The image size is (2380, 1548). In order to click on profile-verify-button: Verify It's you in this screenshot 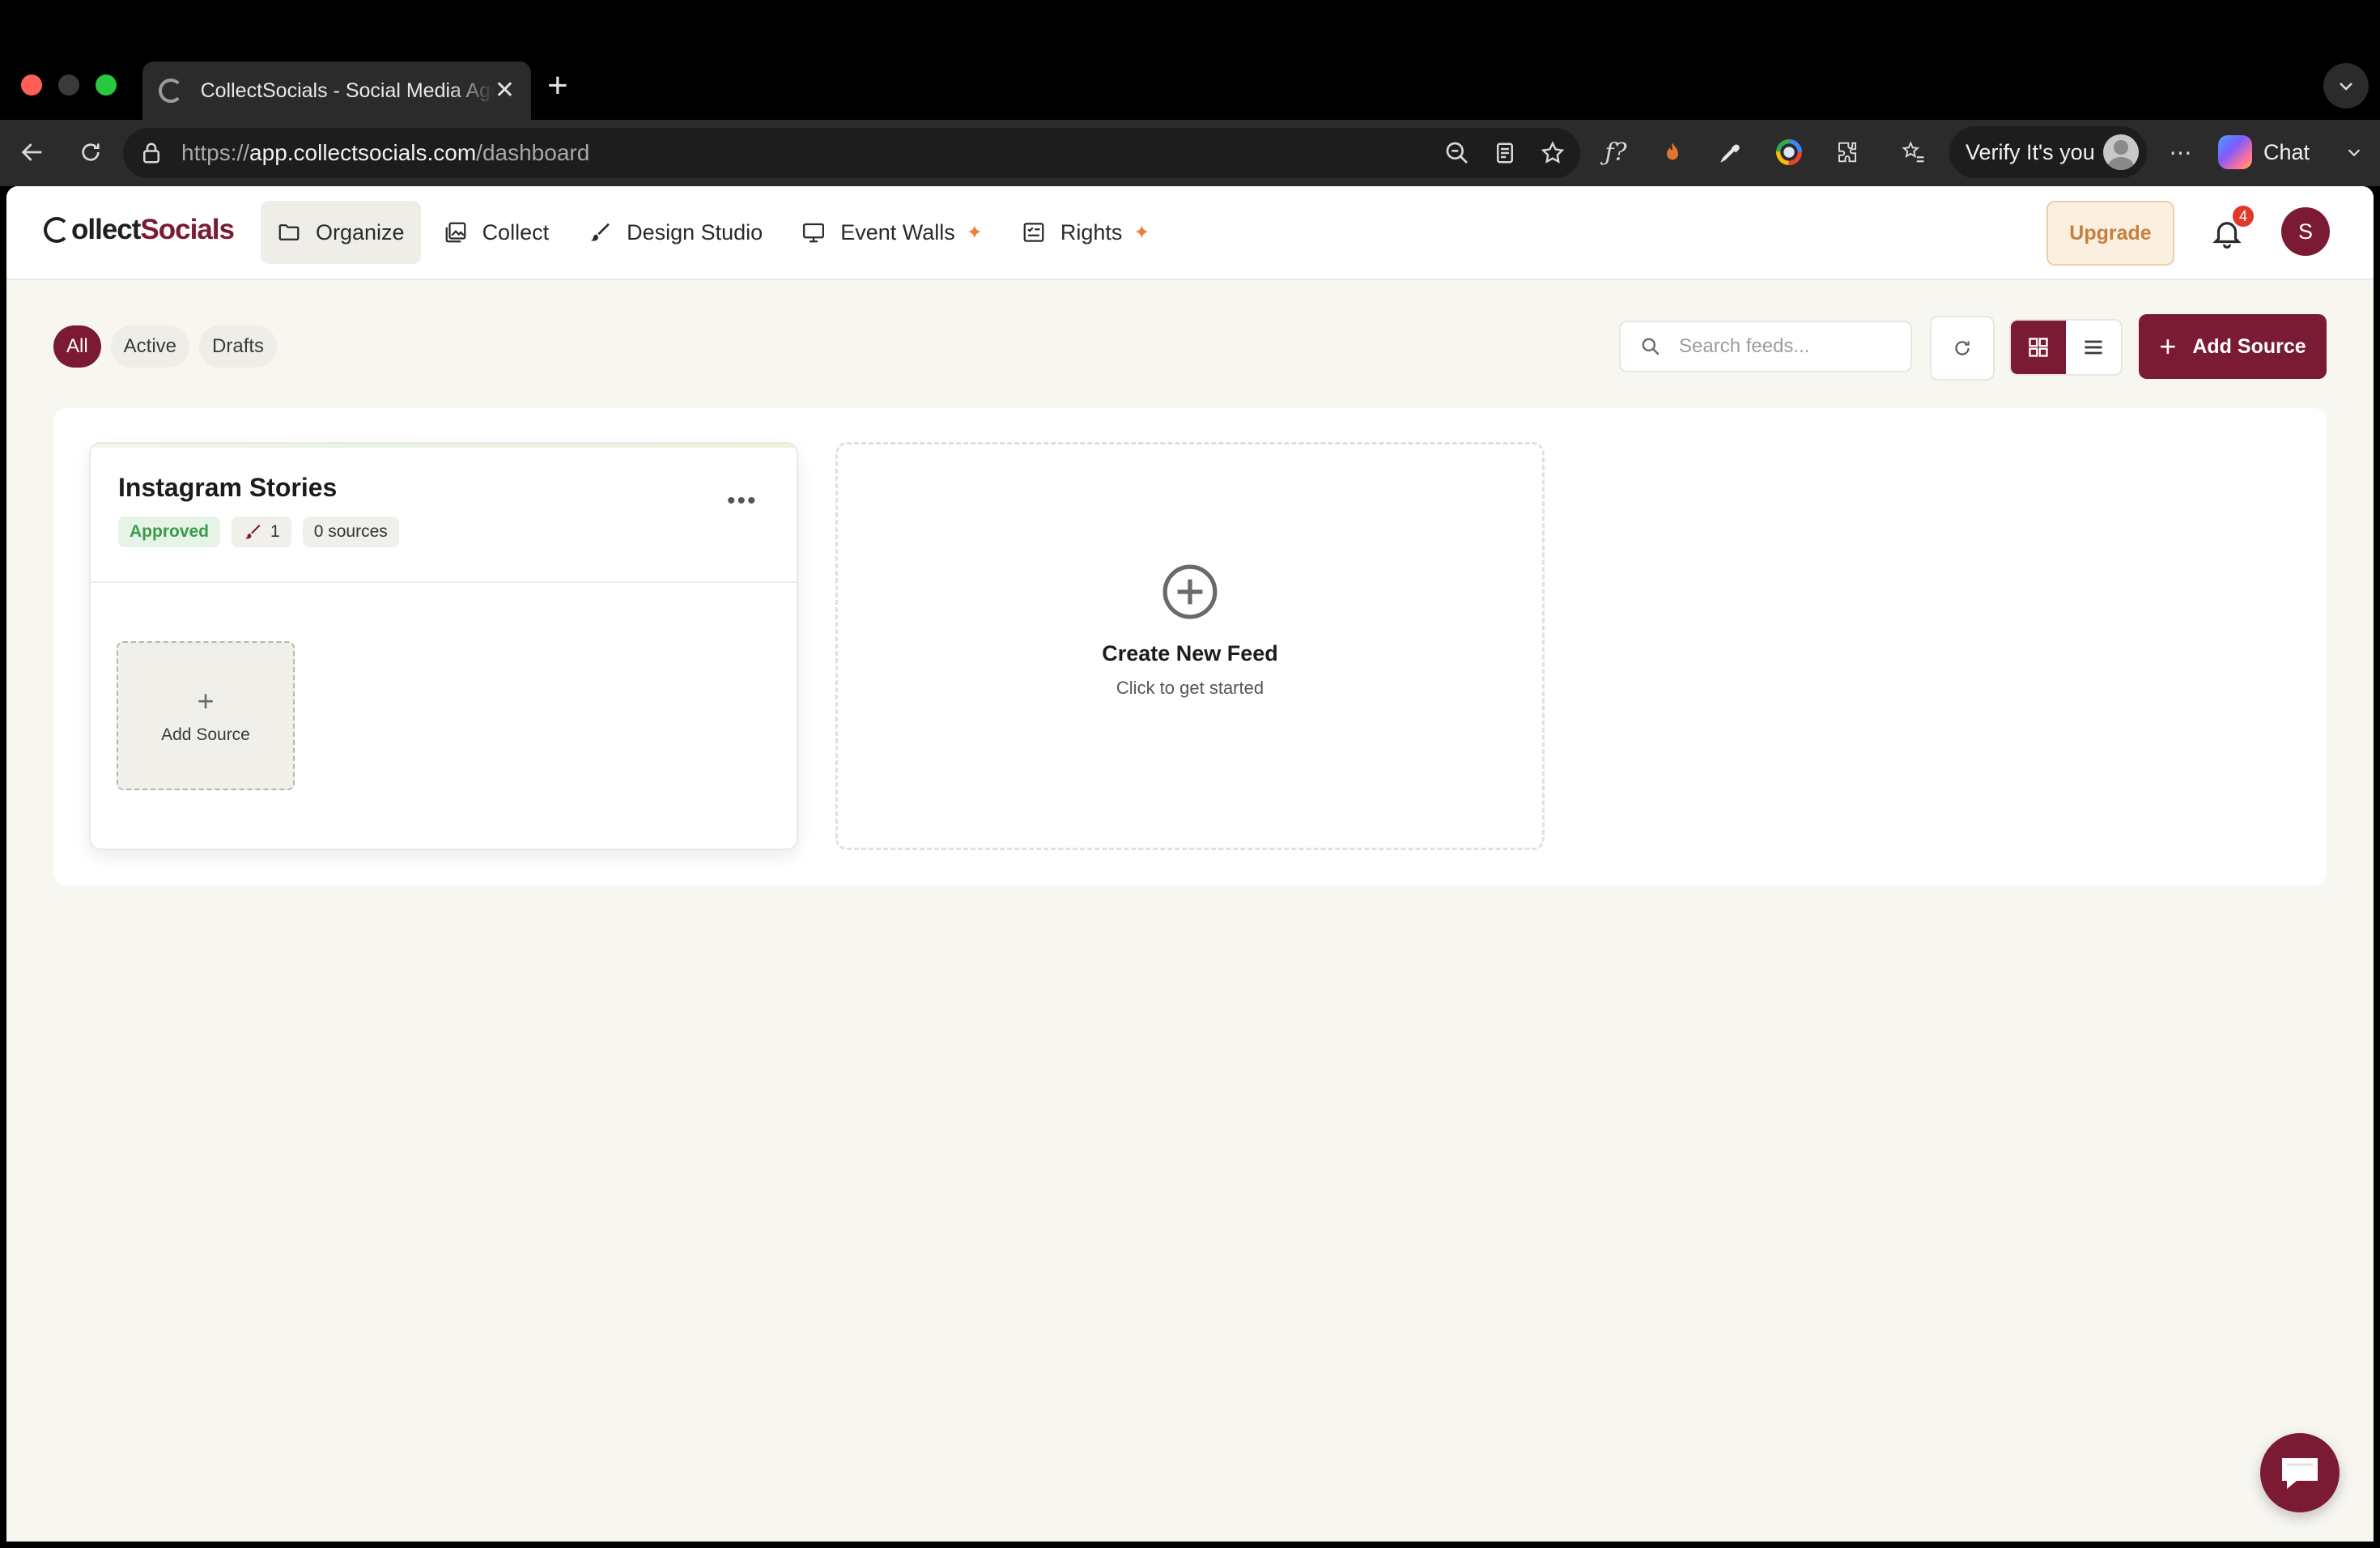, I will do `click(2048, 152)`.